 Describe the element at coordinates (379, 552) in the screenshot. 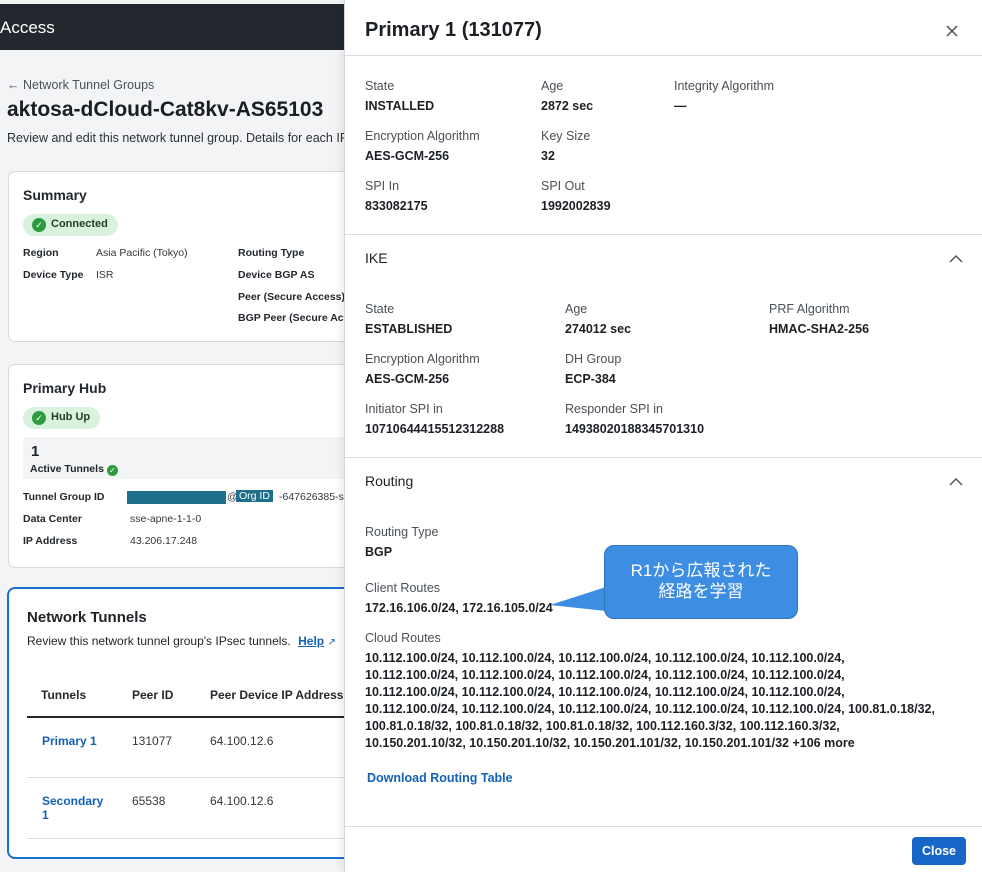

I see `routing-type-value: BGP` at that location.